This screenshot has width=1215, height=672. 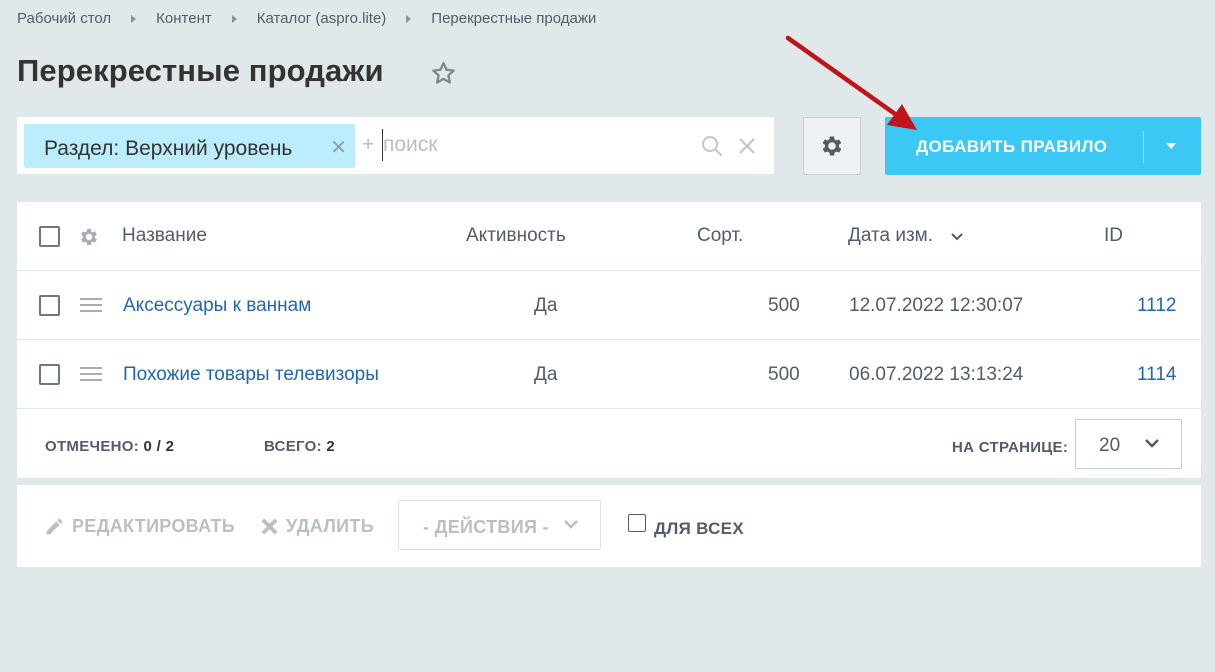 I want to click on breadcrumb-item-cross-sales: Перекрестные продажи, so click(x=513, y=18).